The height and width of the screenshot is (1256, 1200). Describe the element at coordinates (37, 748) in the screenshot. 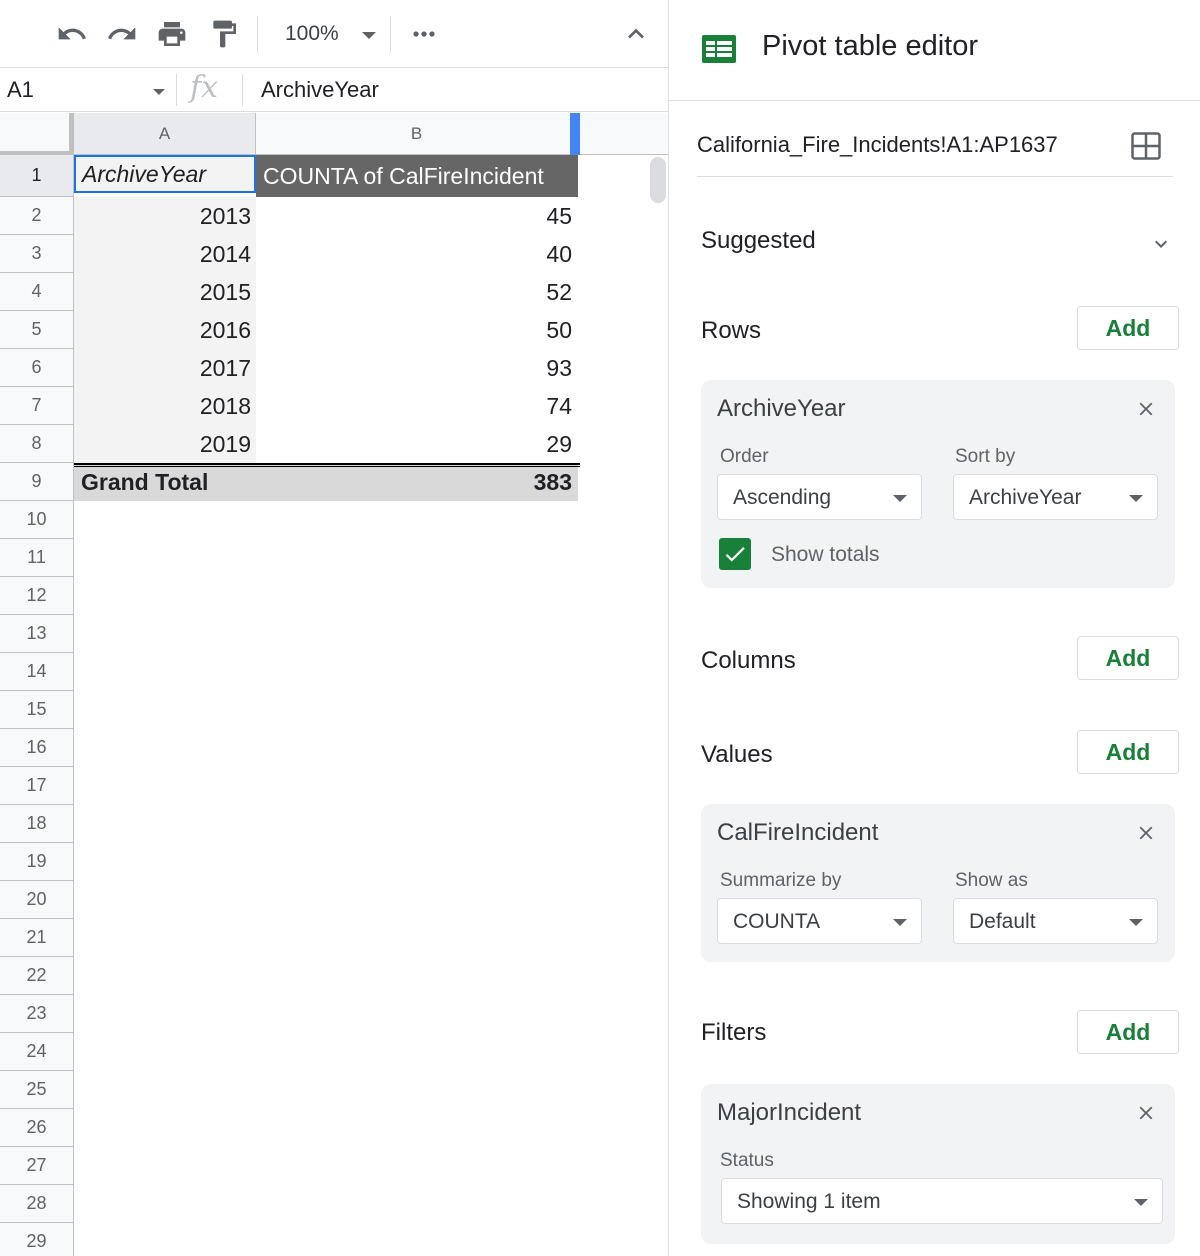

I see `row-header: 16` at that location.